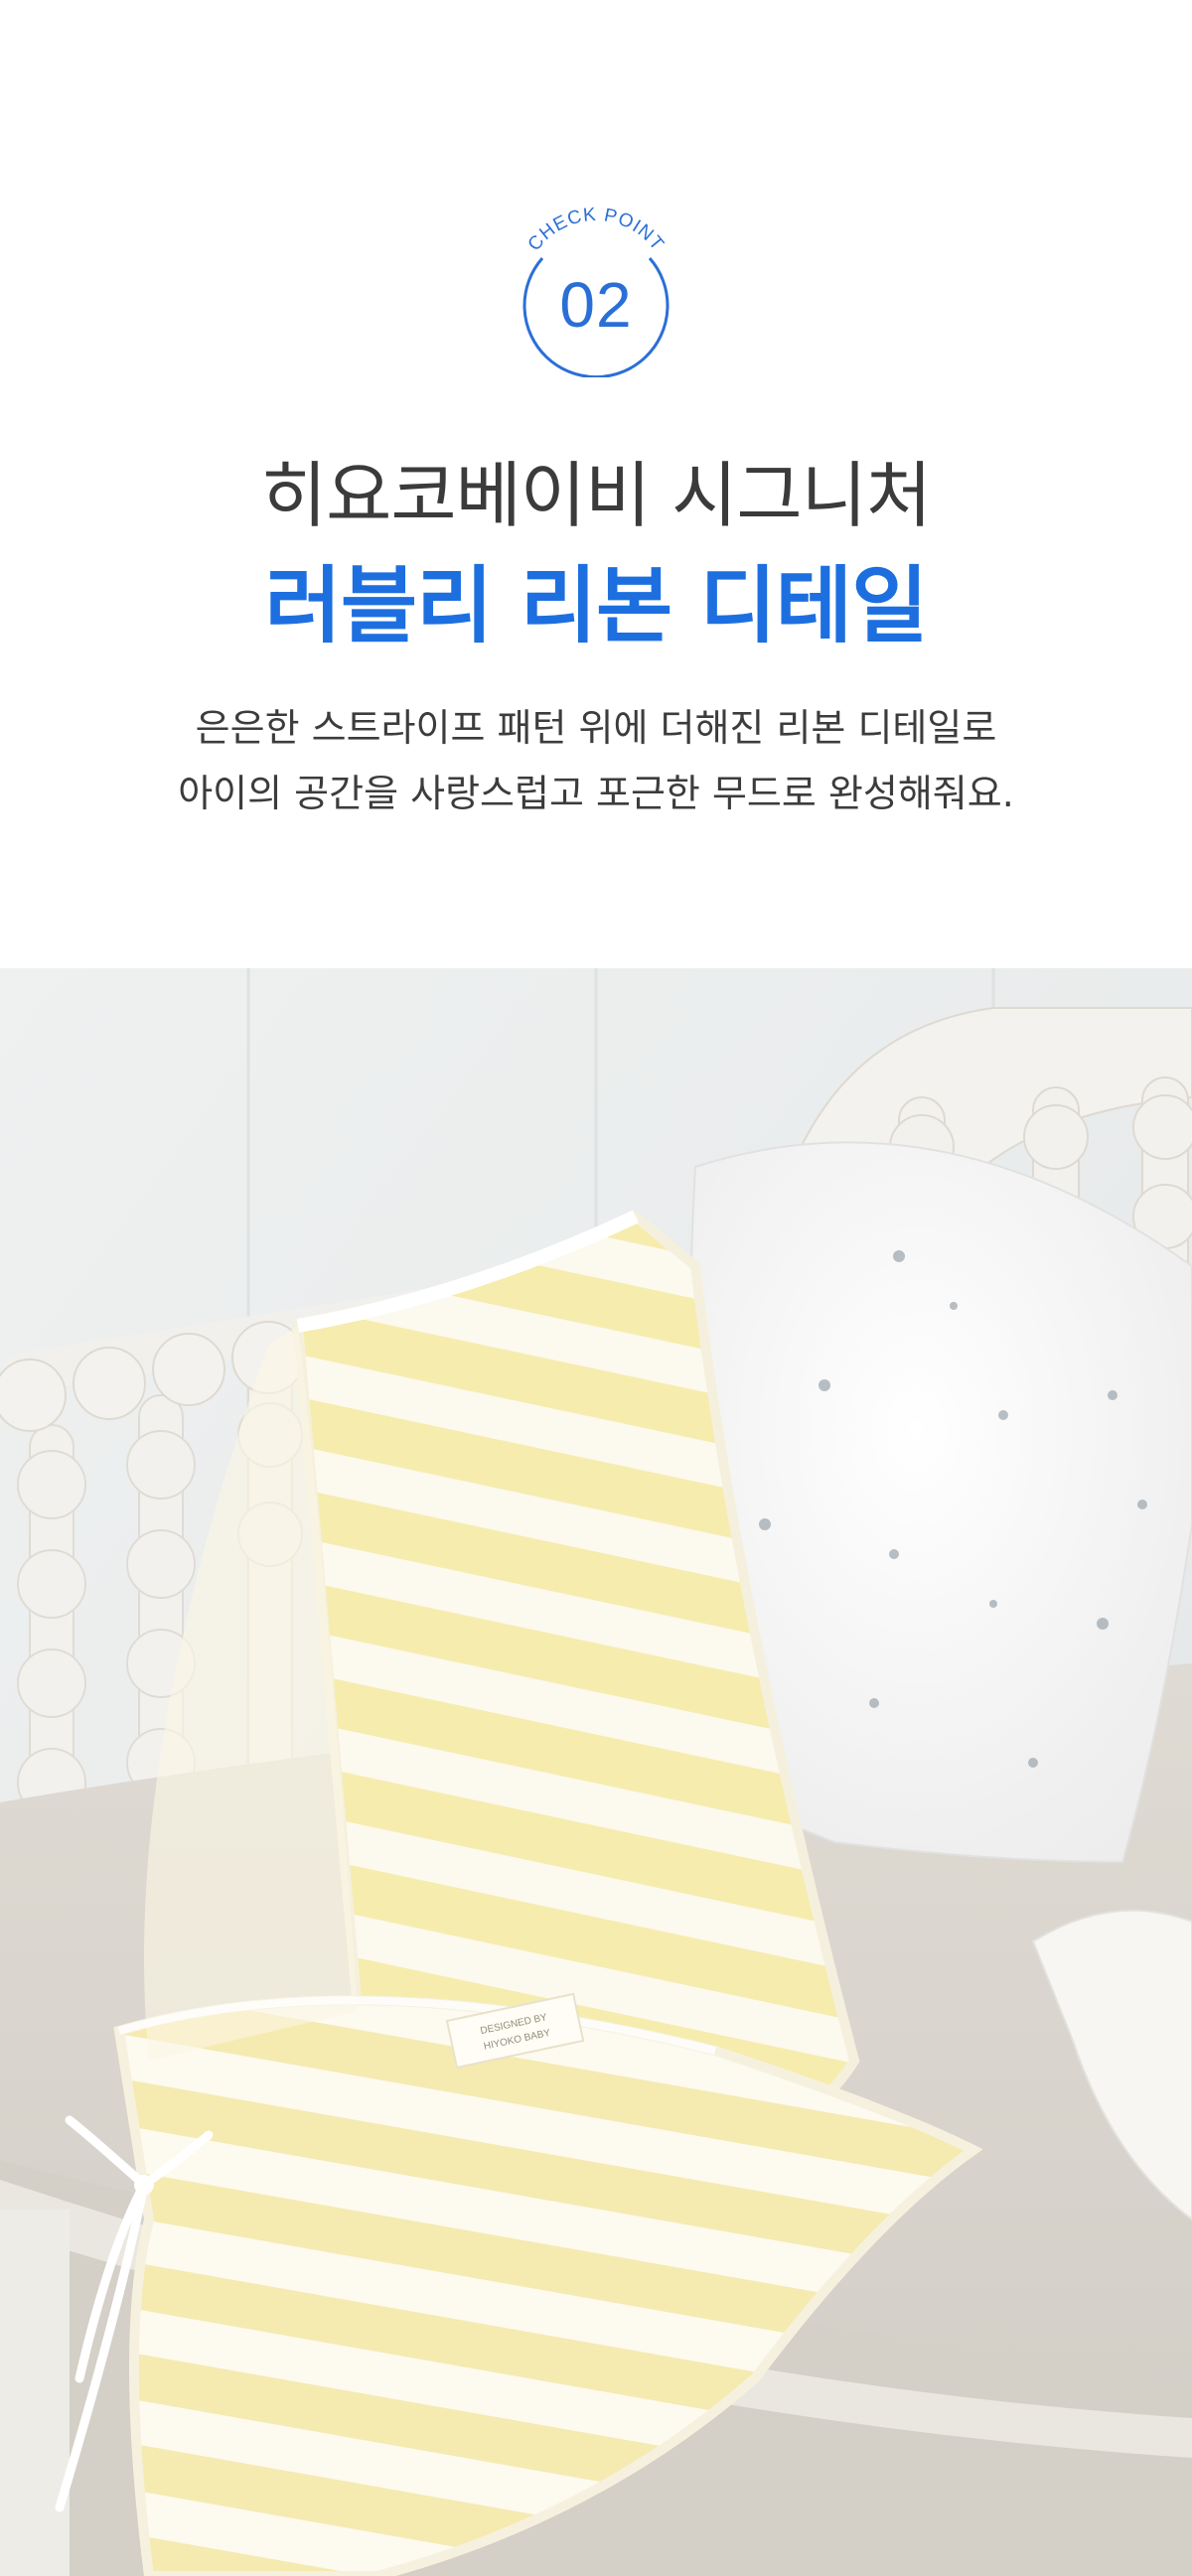 This screenshot has height=2576, width=1192. I want to click on check-point-badge: CHECK POINT 02, so click(596, 283).